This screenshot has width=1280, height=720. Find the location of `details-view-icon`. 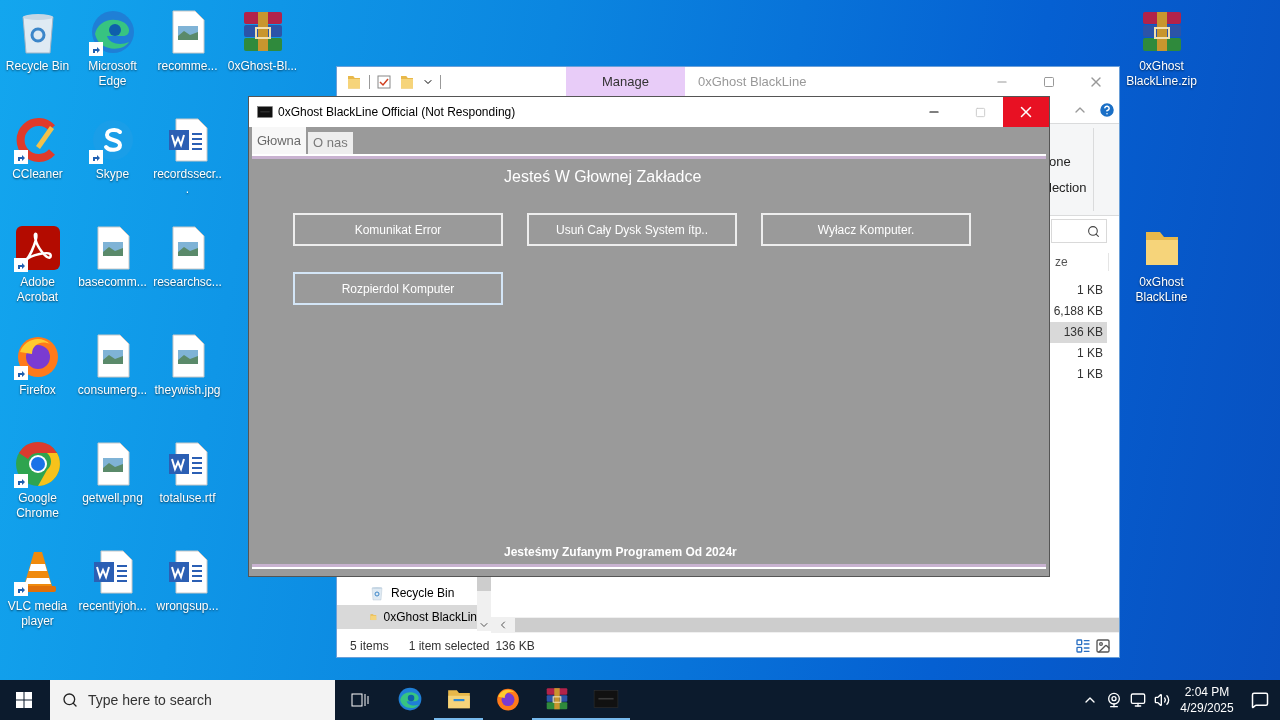

details-view-icon is located at coordinates (1083, 646).